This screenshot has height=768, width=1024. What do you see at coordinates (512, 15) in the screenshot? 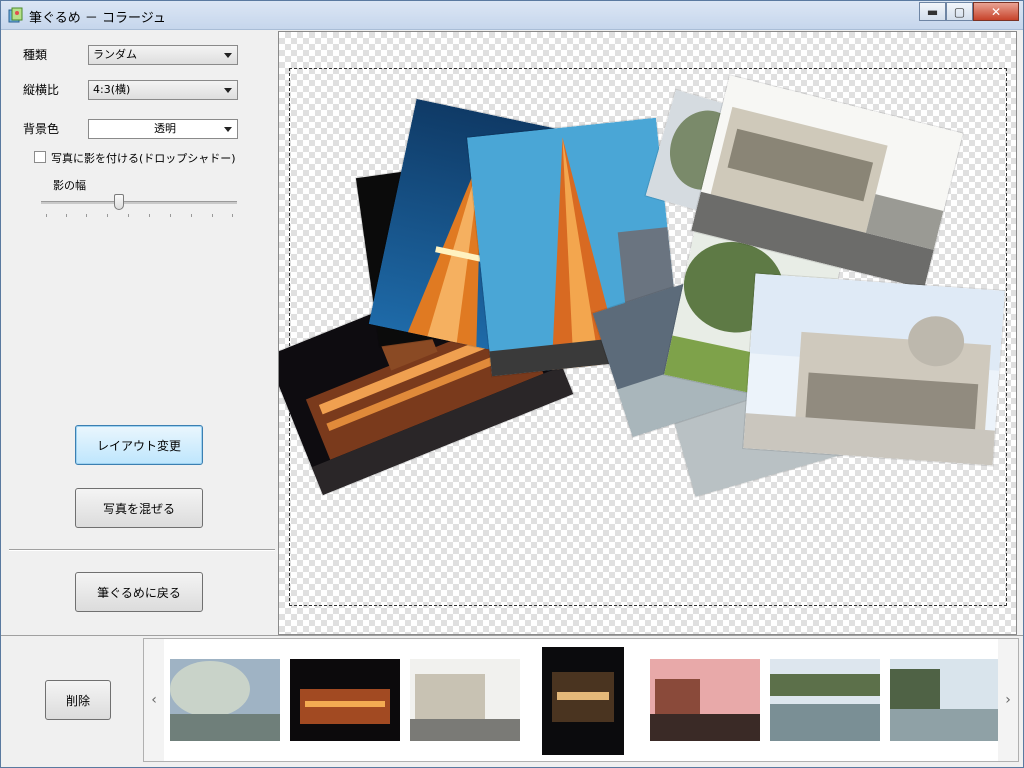
I see `title-bar: 筆ぐるめ － コラージュ ▬ ▢ ✕` at bounding box center [512, 15].